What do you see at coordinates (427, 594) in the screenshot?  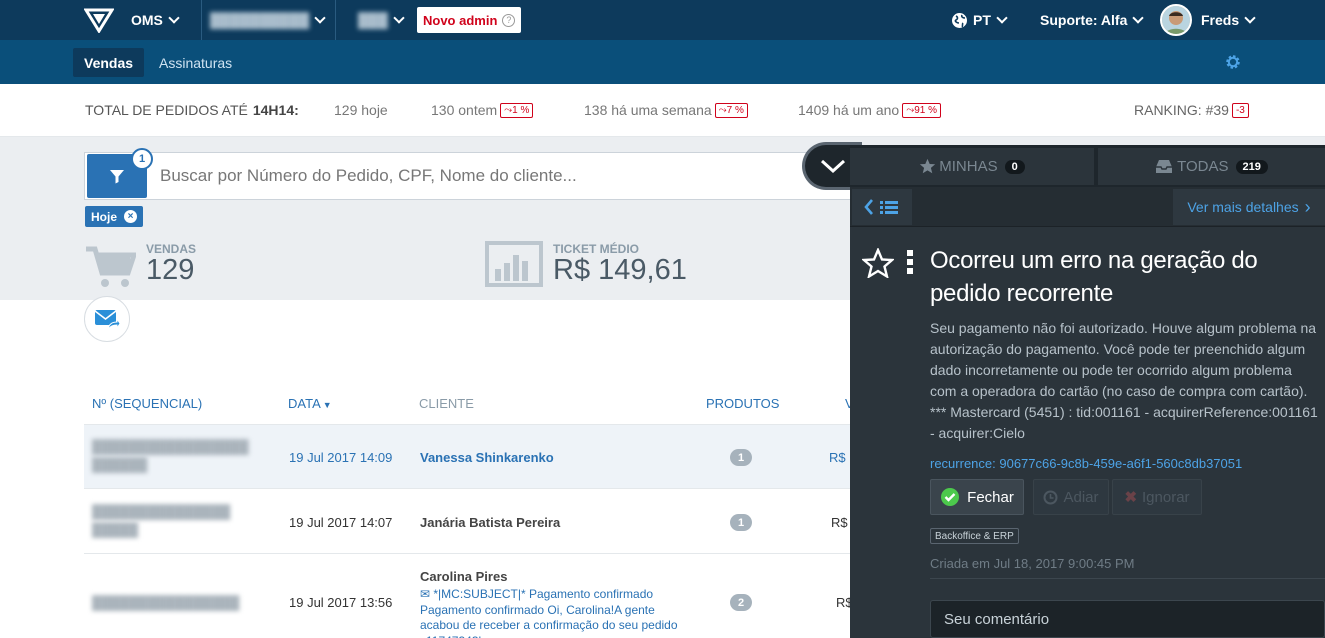 I see `envelope-icon: ✉` at bounding box center [427, 594].